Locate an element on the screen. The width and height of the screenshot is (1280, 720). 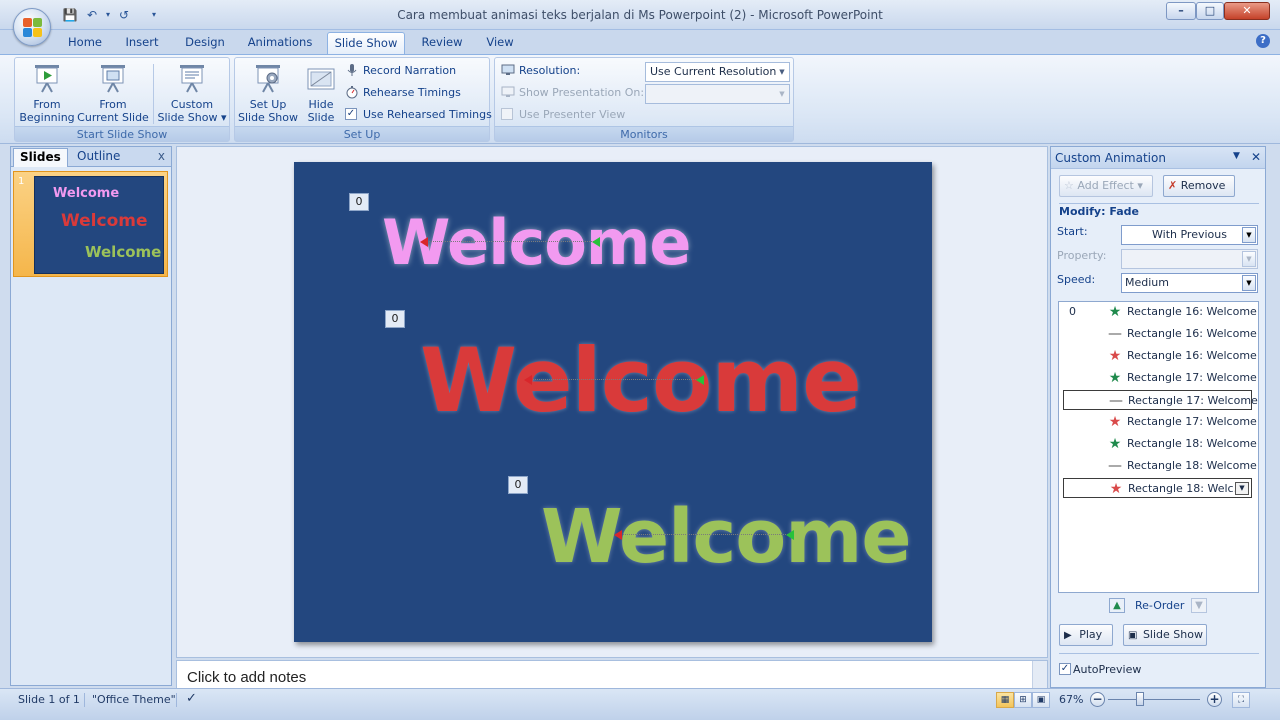
show-presentation-on-select: ▼ is located at coordinates (717, 94).